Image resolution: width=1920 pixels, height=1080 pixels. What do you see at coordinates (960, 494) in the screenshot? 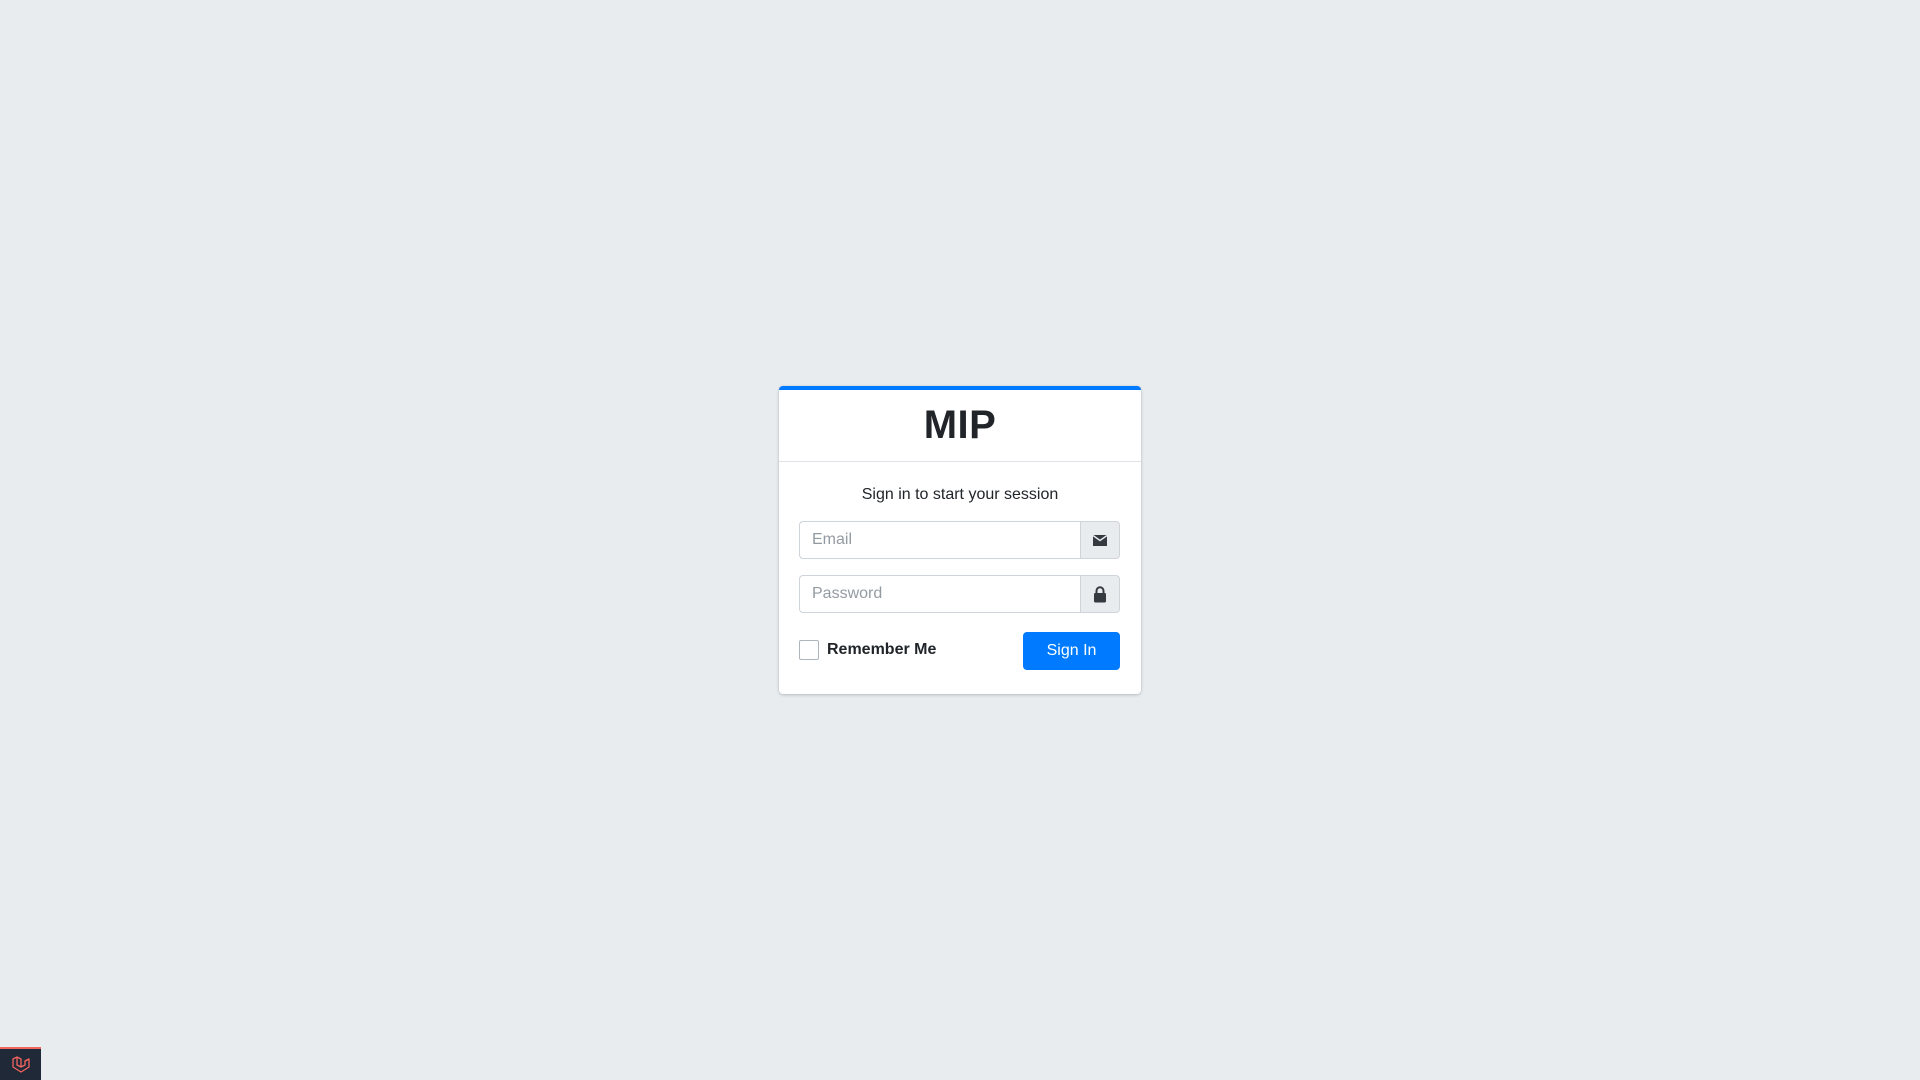
I see `login-message: Sign in to start your session` at bounding box center [960, 494].